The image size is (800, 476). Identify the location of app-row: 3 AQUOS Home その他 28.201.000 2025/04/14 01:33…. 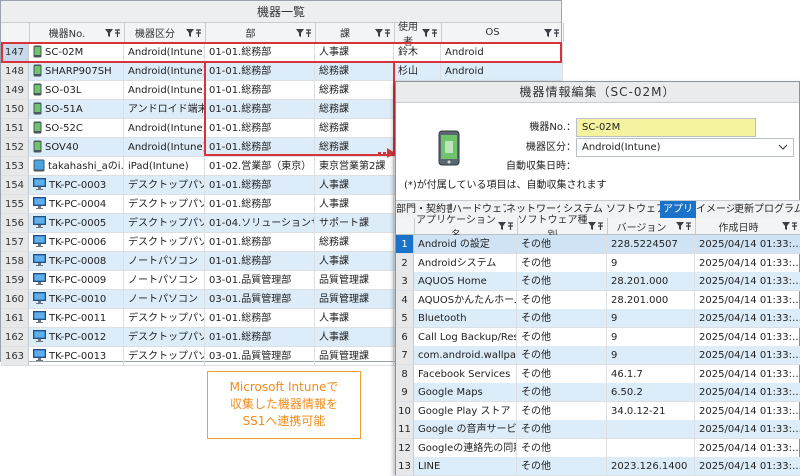
(598, 281).